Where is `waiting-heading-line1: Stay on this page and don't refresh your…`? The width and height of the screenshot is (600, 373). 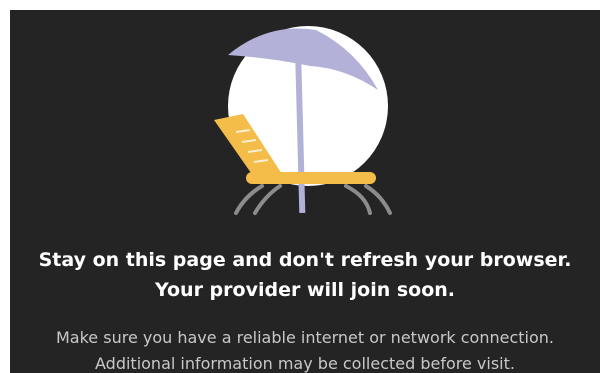
waiting-heading-line1: Stay on this page and don't refresh your… is located at coordinates (305, 260).